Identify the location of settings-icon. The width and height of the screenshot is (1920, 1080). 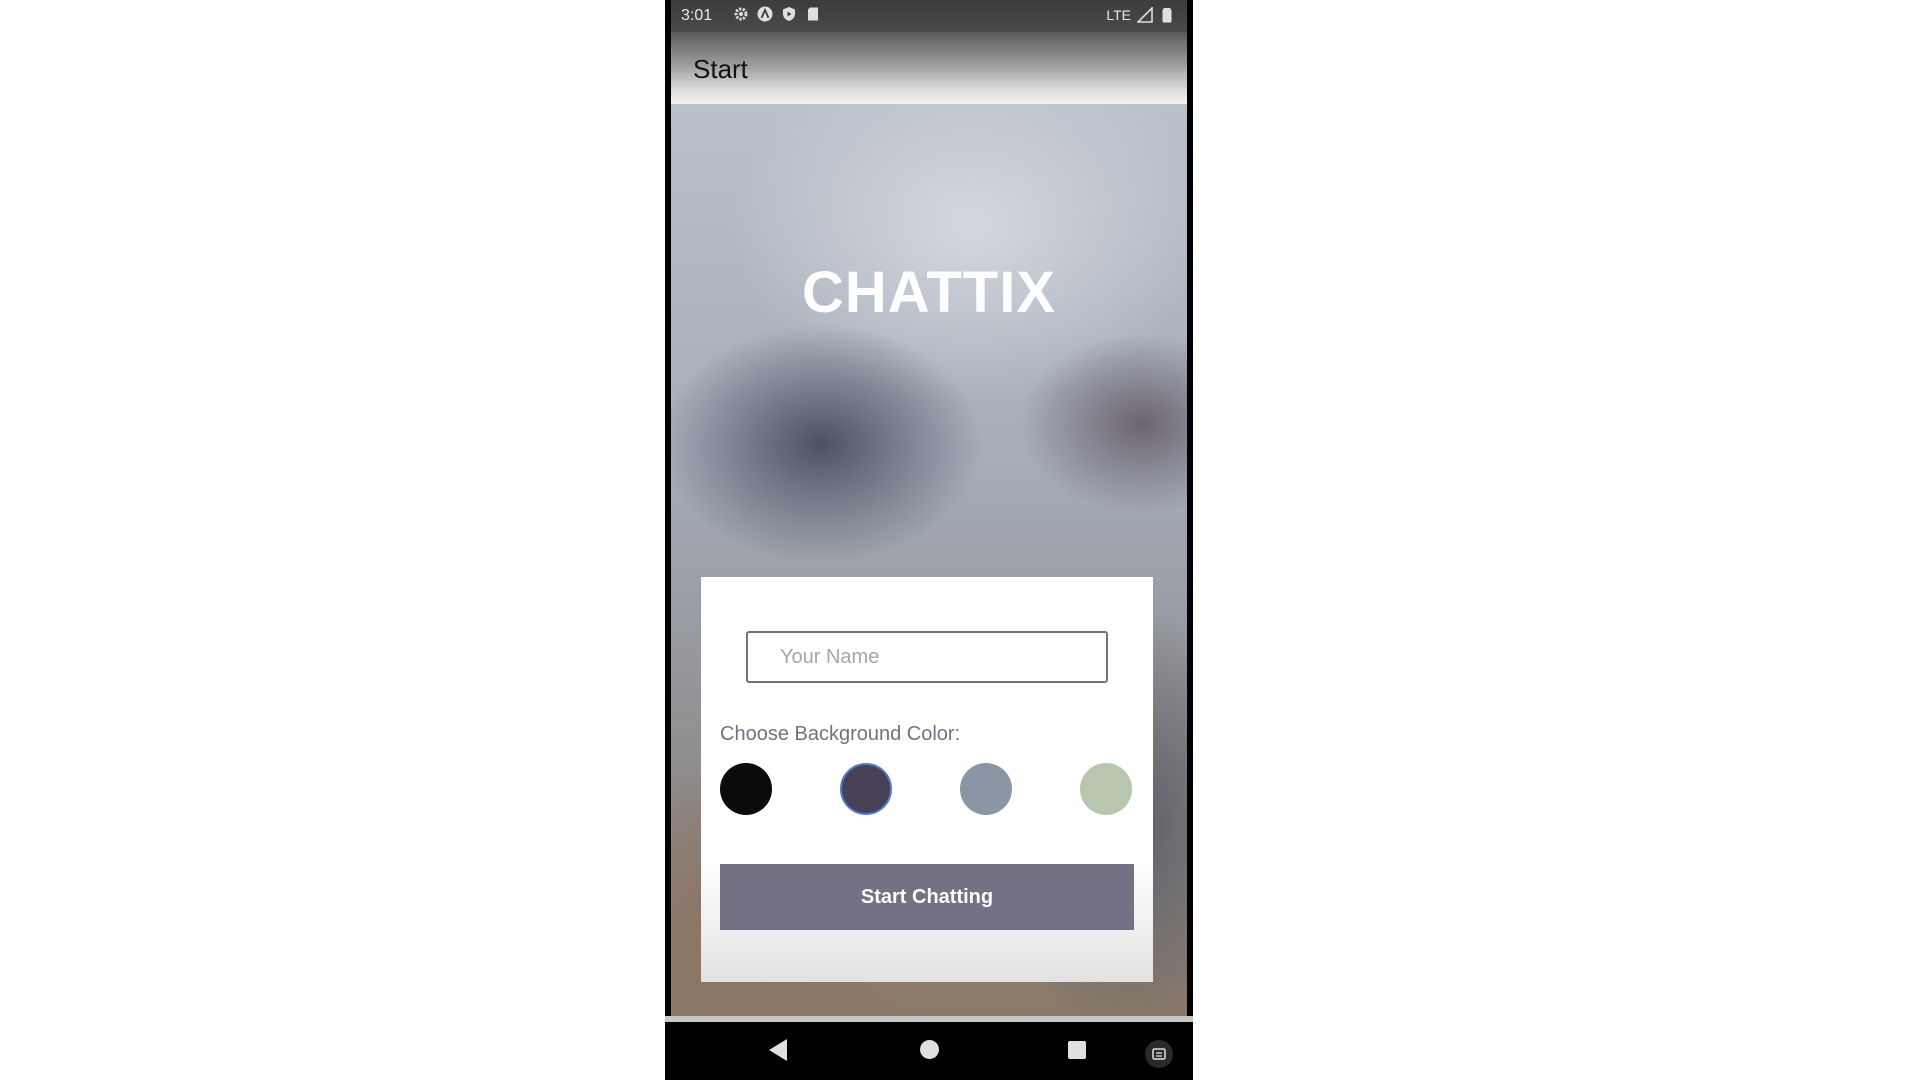
(741, 14).